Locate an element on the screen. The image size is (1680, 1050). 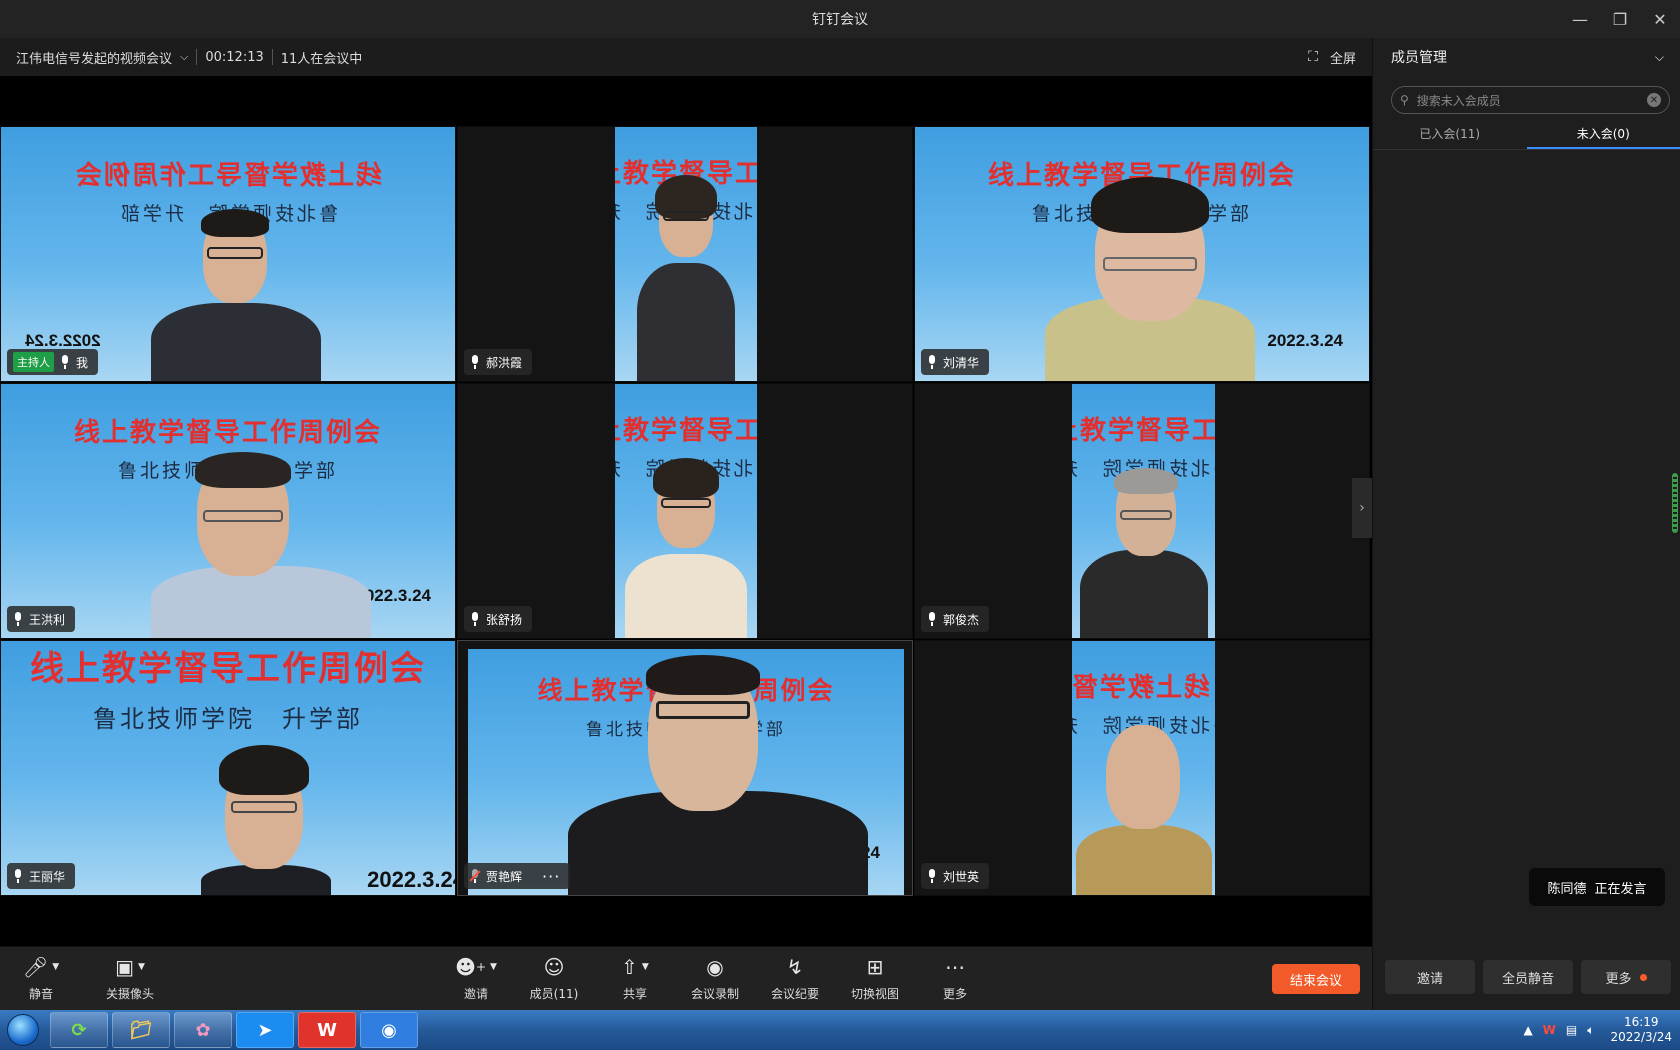
participant-nametag: 主持人 我 is located at coordinates (53, 362).